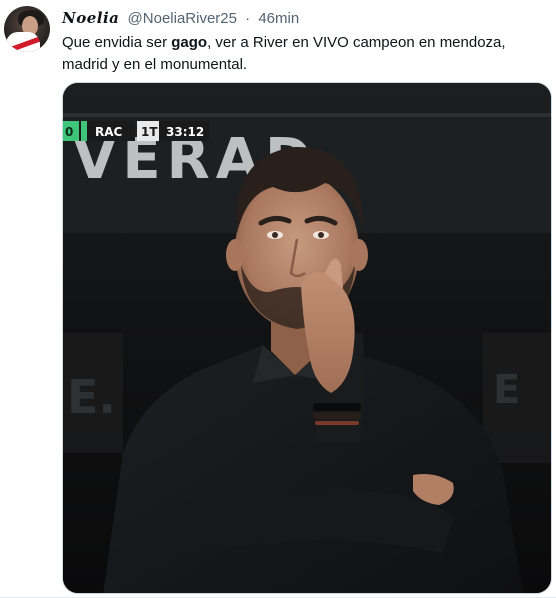  I want to click on author-handle: @NoeliaRiver25, so click(182, 18).